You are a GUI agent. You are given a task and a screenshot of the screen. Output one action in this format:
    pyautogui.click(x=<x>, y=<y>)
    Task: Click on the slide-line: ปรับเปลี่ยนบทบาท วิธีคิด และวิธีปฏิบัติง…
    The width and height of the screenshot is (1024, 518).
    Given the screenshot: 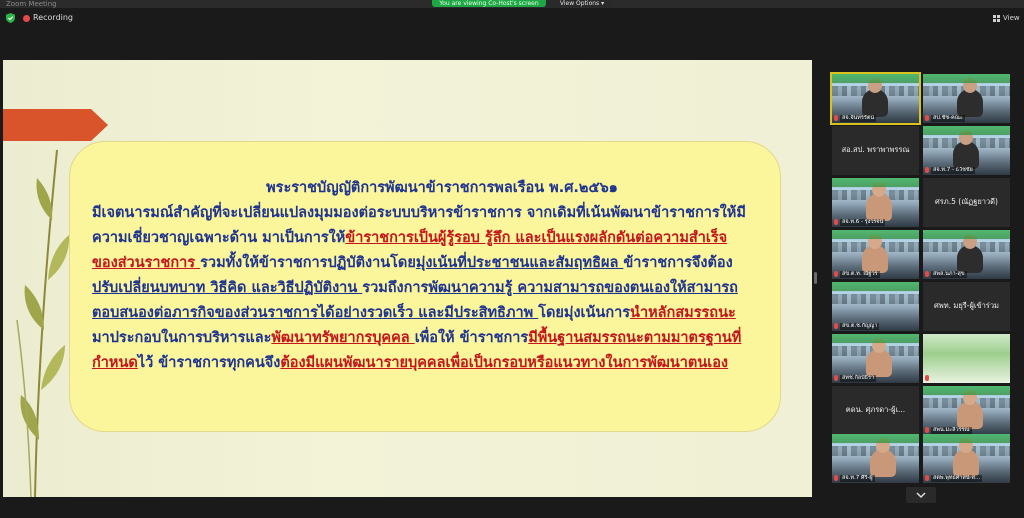 What is the action you would take?
    pyautogui.click(x=432, y=288)
    